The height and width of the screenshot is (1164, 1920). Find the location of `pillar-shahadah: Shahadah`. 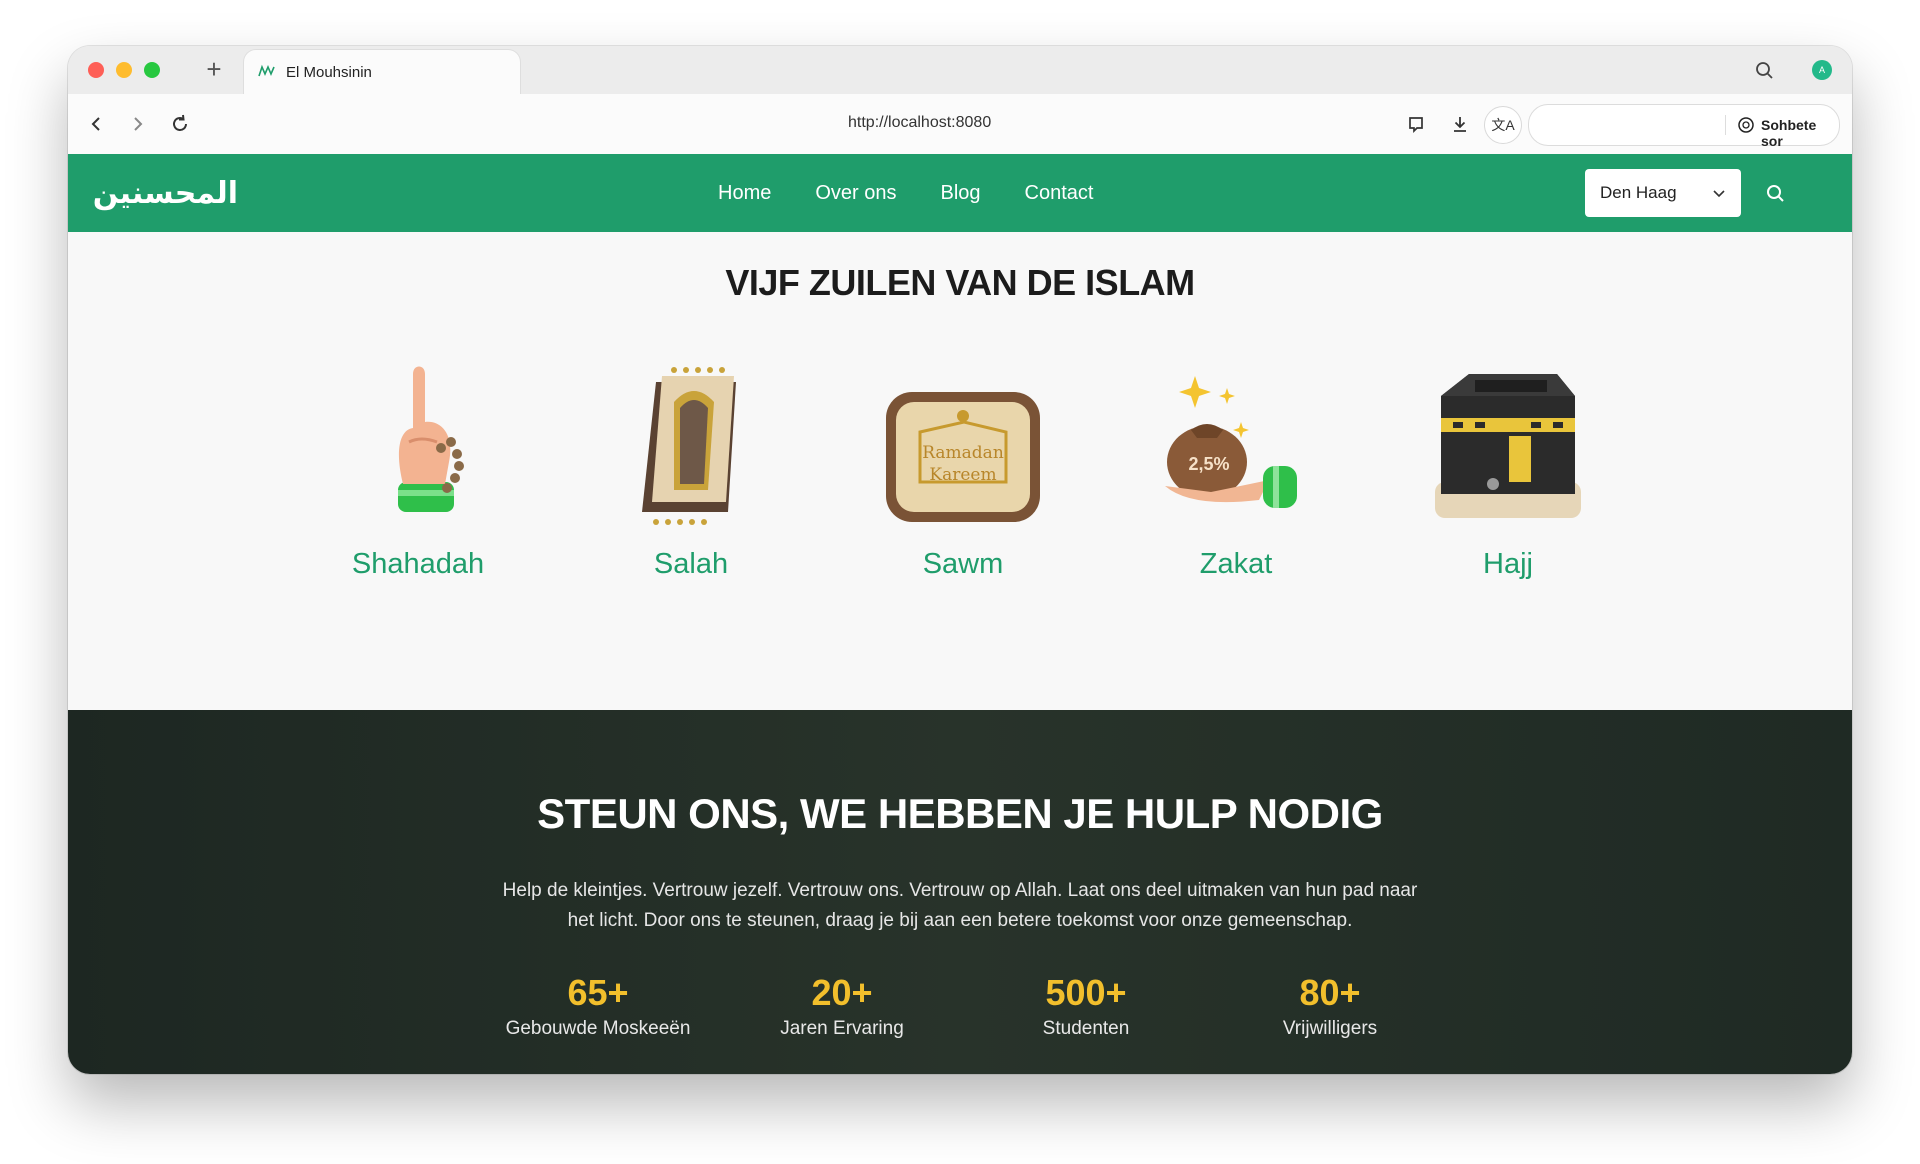

pillar-shahadah: Shahadah is located at coordinates (418, 492).